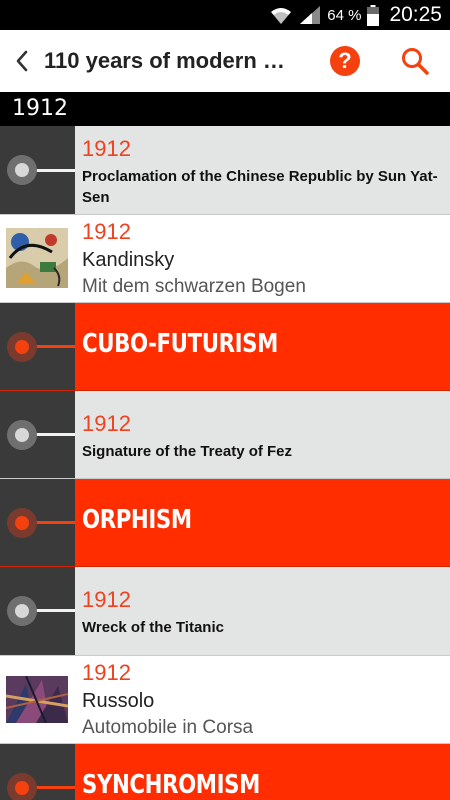 This screenshot has height=800, width=450. I want to click on timeline-artwork-row: 1912 Kandinsky Mit dem schwarzen Bogen, so click(225, 259).